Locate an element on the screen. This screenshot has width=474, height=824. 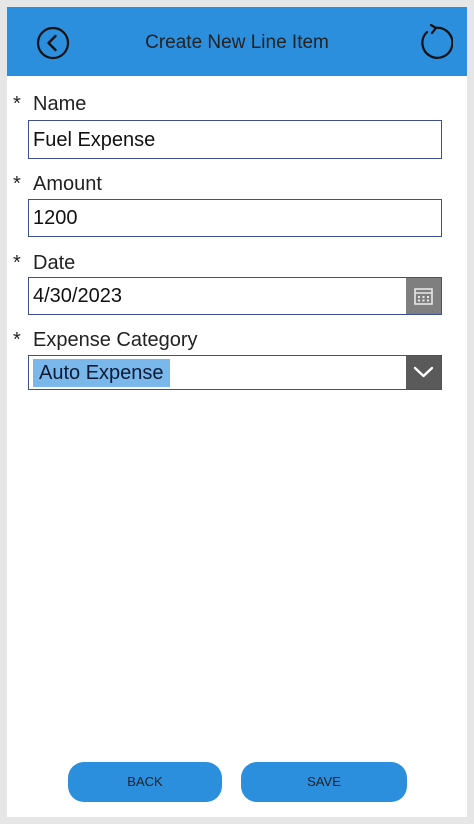
calendar-icon is located at coordinates (423, 296).